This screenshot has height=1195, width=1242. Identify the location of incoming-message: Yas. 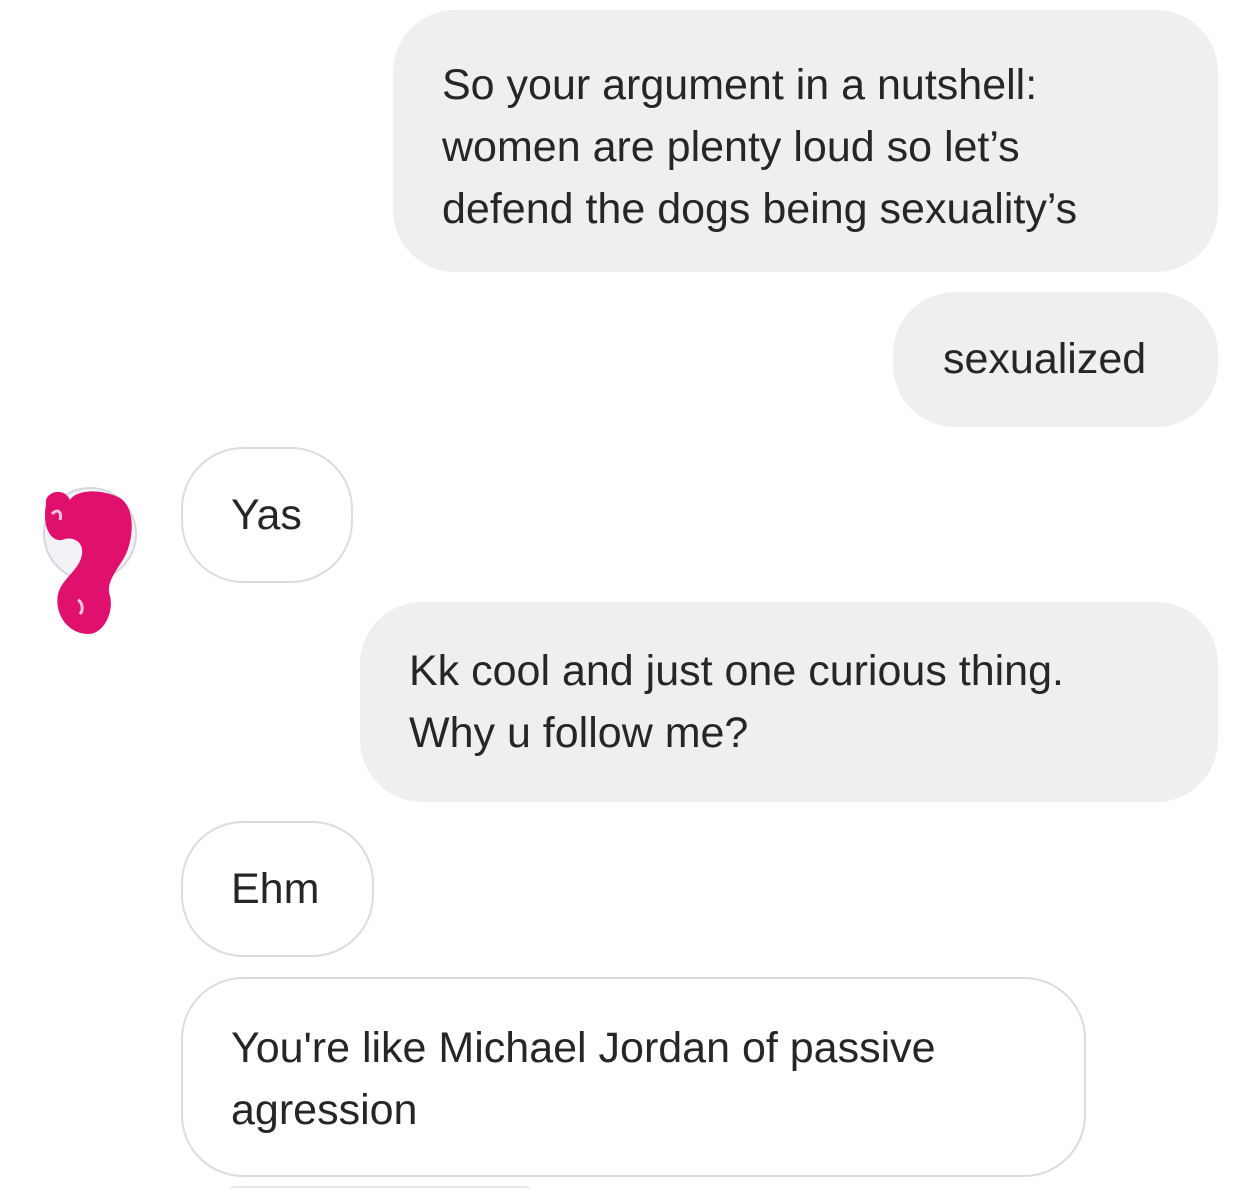
(267, 515).